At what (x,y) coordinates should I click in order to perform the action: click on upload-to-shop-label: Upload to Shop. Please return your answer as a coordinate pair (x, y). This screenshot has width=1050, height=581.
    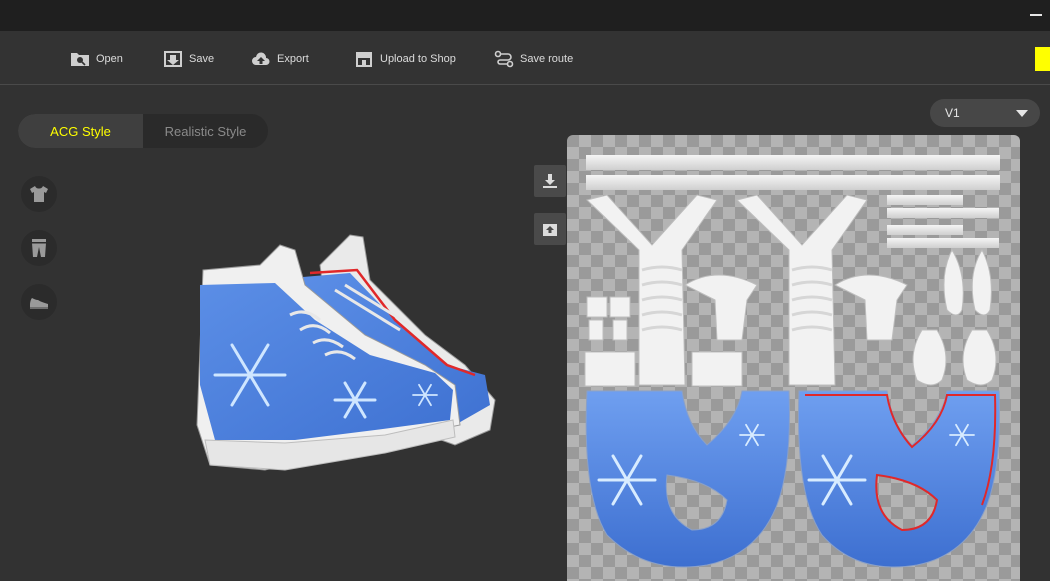
    Looking at the image, I should click on (418, 59).